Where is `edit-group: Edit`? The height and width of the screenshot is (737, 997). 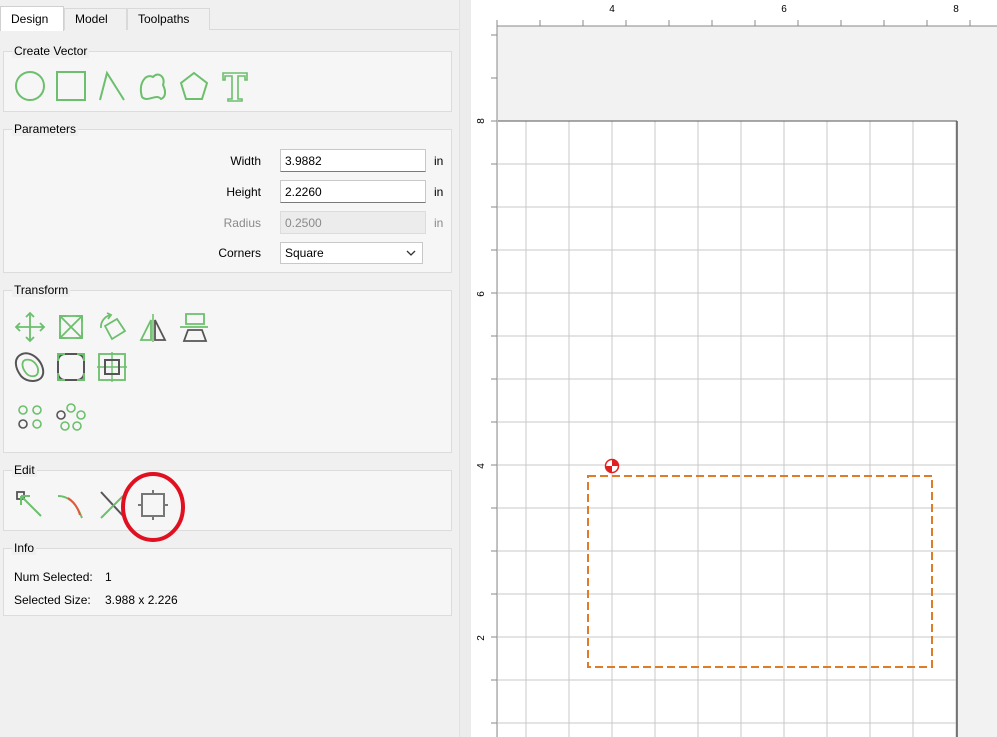
edit-group: Edit is located at coordinates (227, 502).